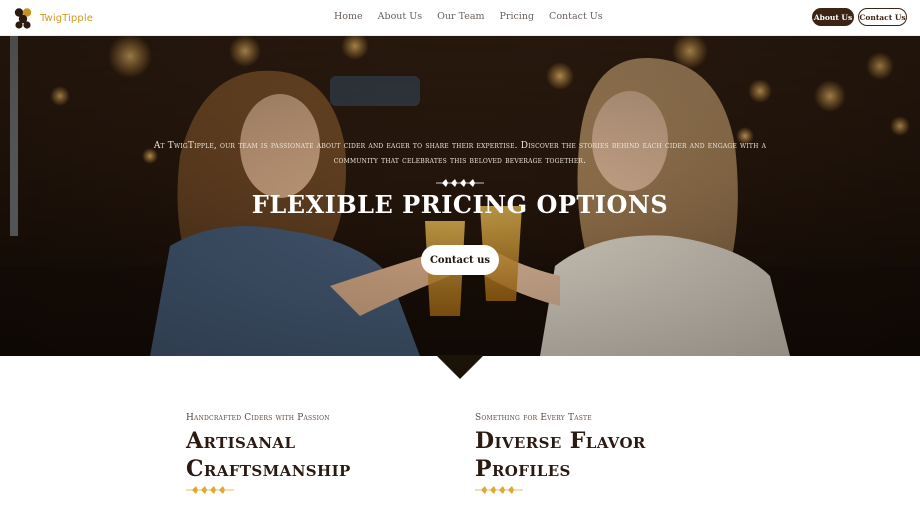 The image size is (920, 514). Describe the element at coordinates (348, 16) in the screenshot. I see `nav-item-home: Home` at that location.